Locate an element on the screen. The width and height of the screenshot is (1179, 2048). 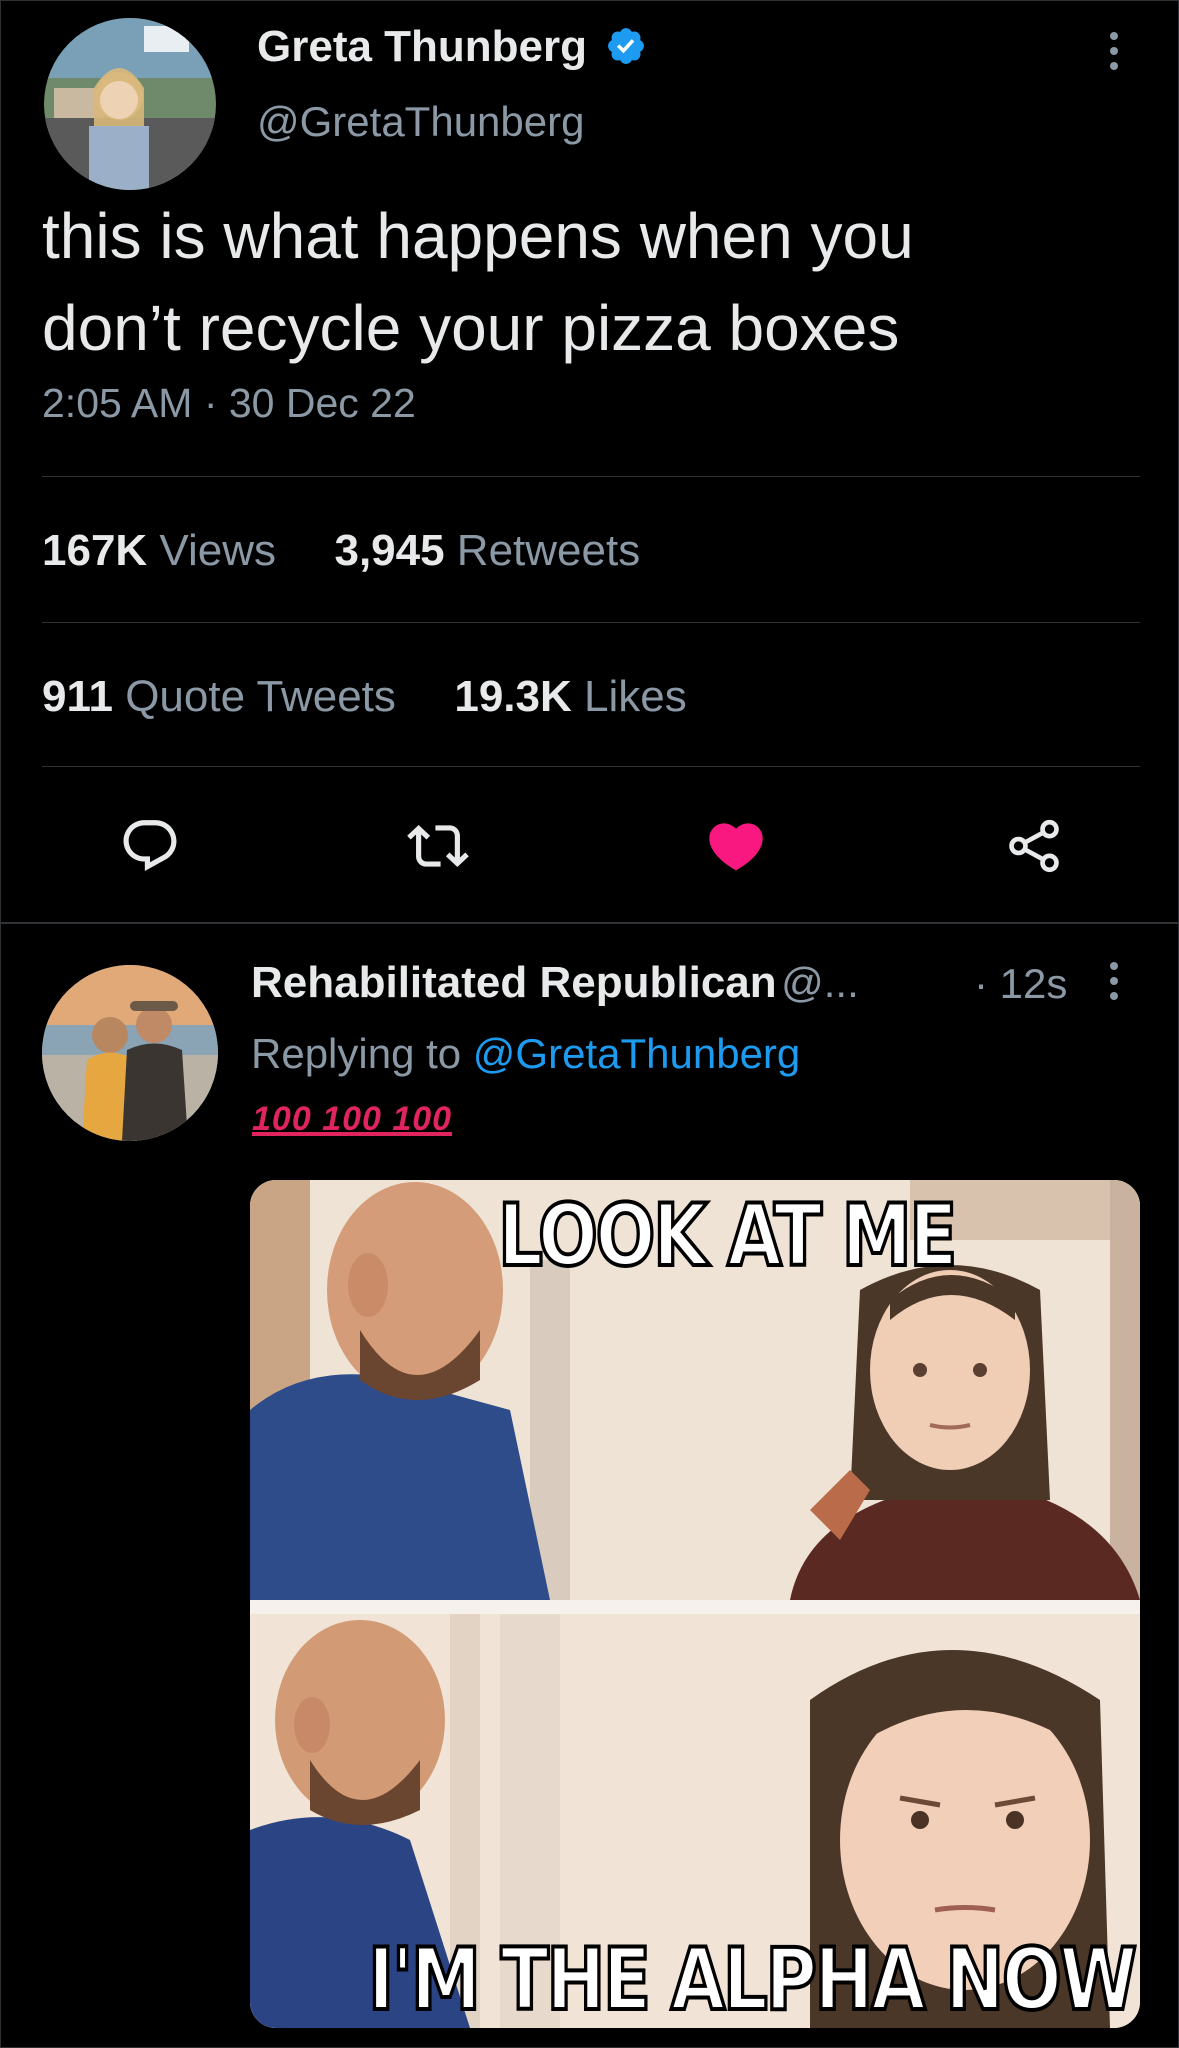
tweet-date: 30 Dec 22 is located at coordinates (322, 403).